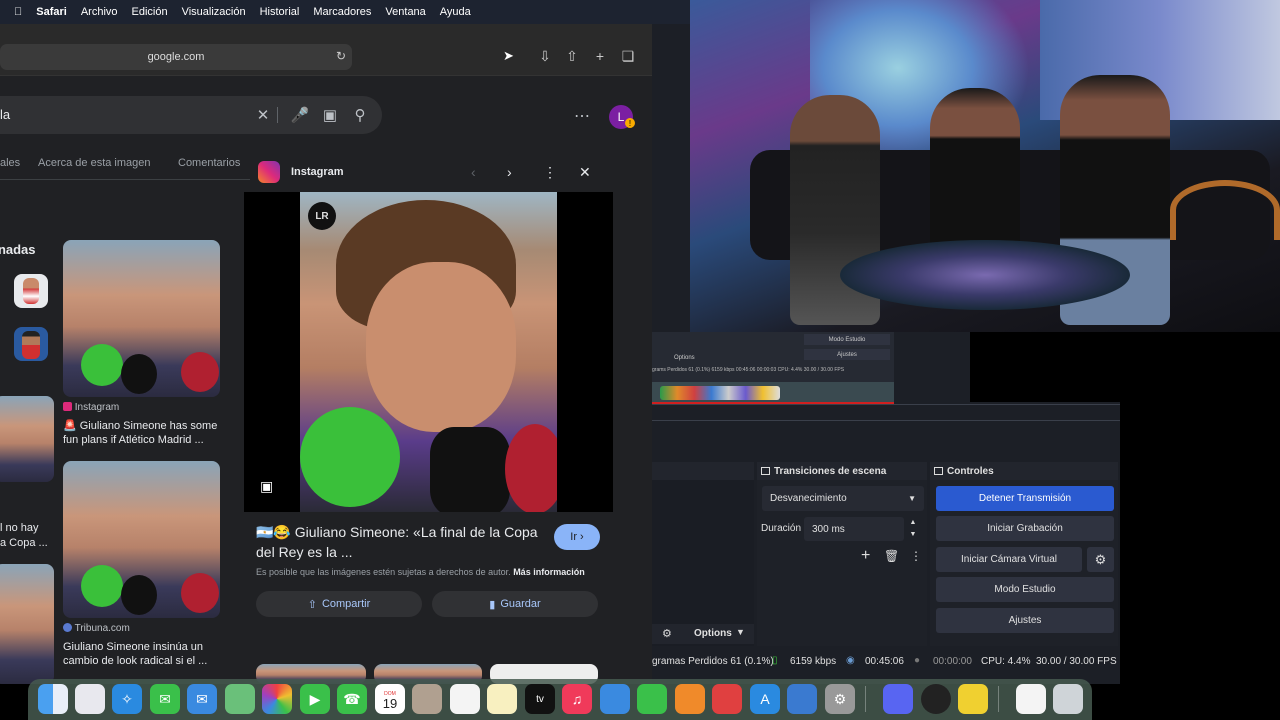 The width and height of the screenshot is (1280, 720). What do you see at coordinates (341, 56) in the screenshot?
I see `reload-icon: ↻` at bounding box center [341, 56].